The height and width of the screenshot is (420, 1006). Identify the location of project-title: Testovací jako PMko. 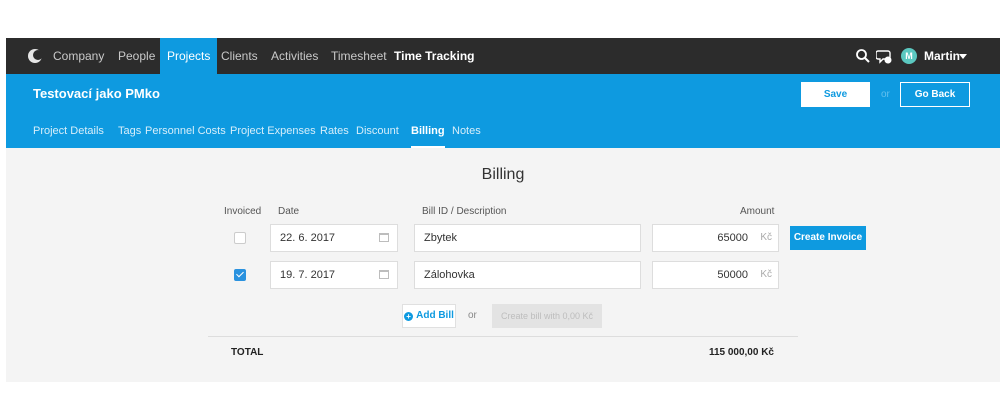
(96, 93).